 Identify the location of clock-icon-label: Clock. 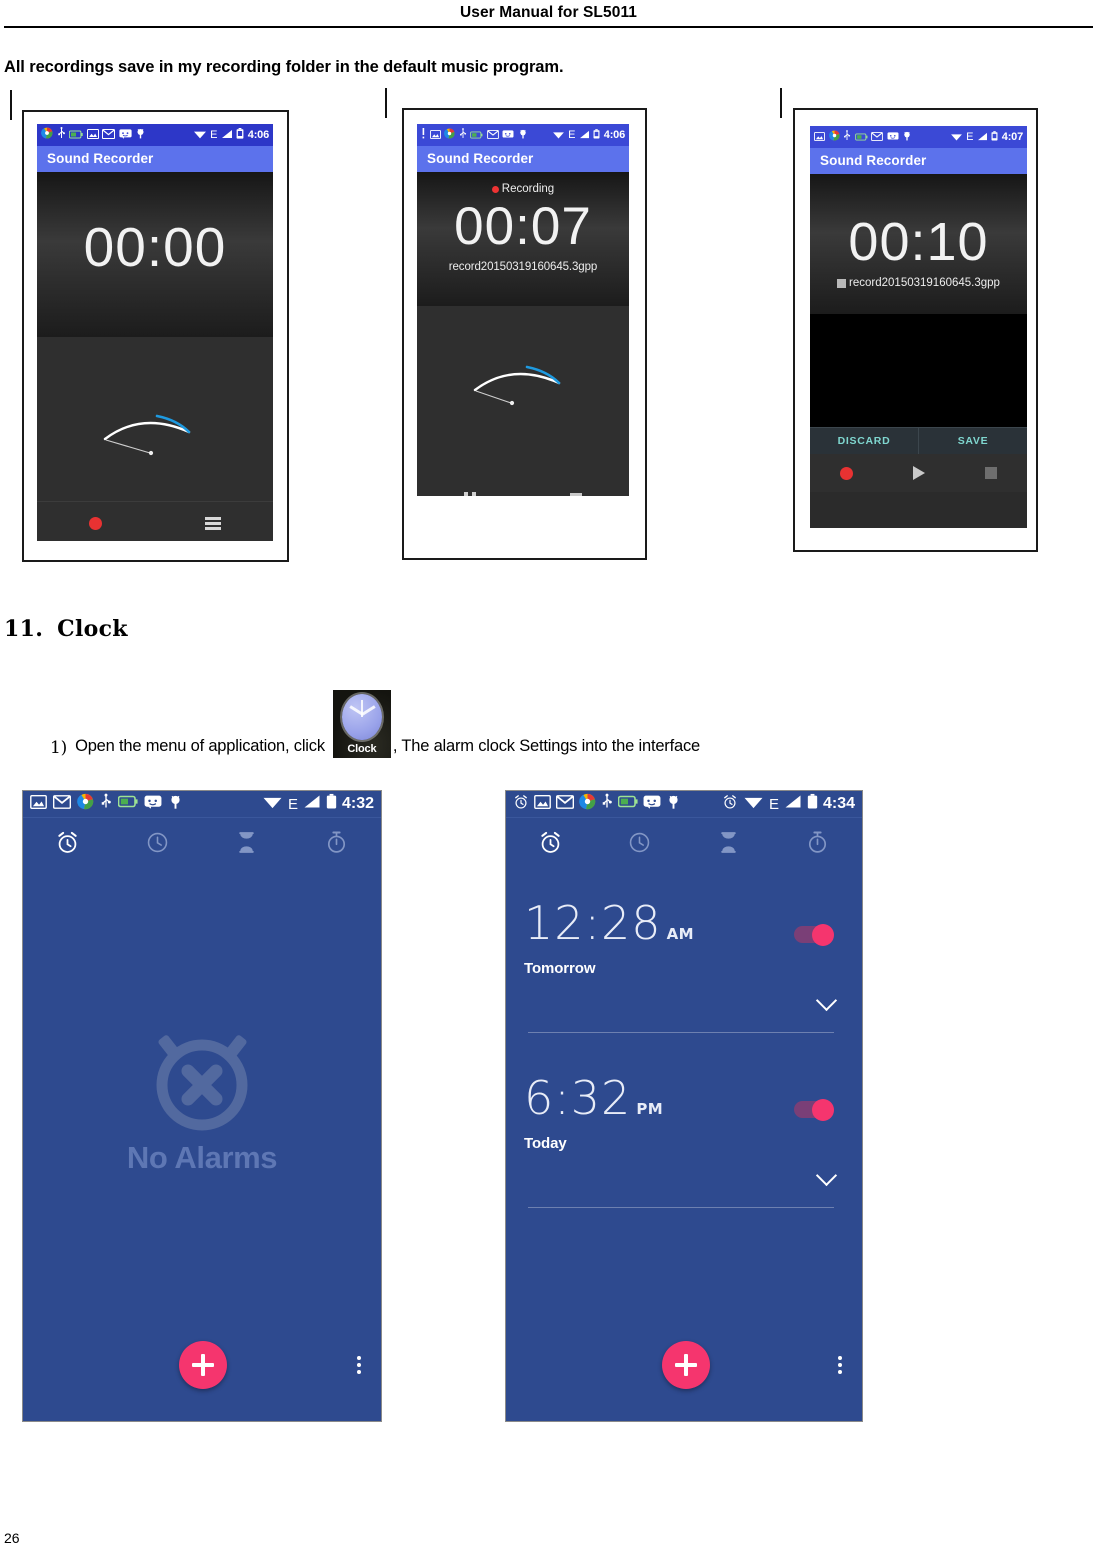
(362, 749).